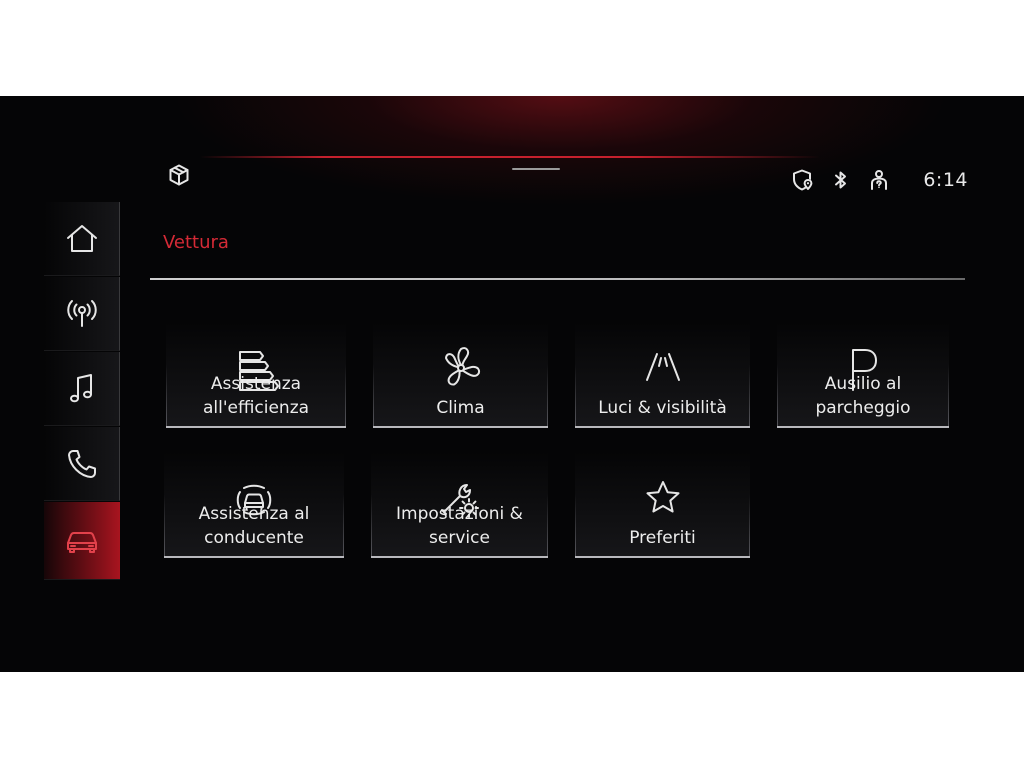 This screenshot has width=1024, height=768. Describe the element at coordinates (662, 538) in the screenshot. I see `tile-label: Preferiti` at that location.